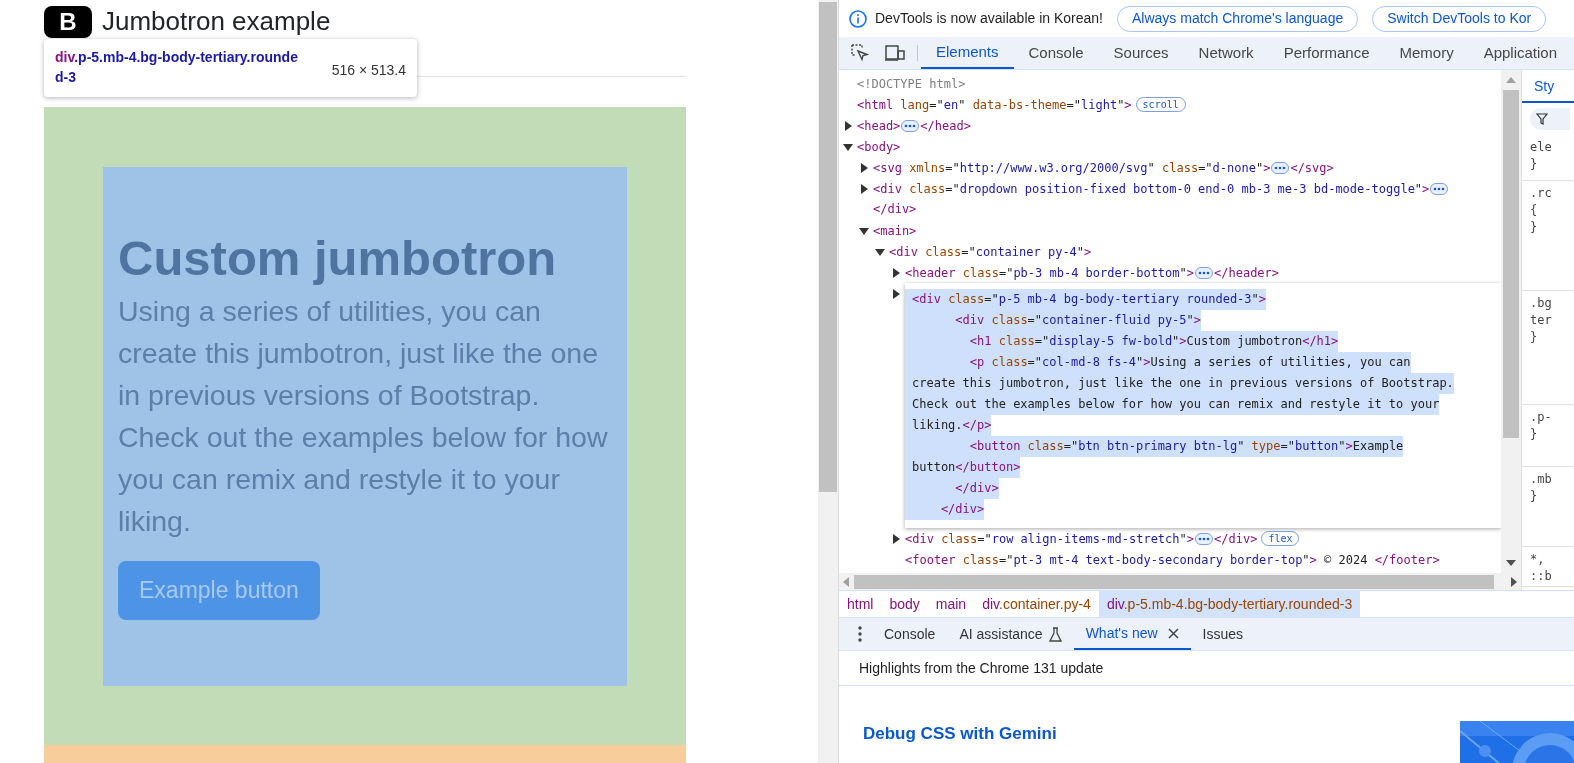  What do you see at coordinates (1426, 53) in the screenshot?
I see `devtools-tab: Memory` at bounding box center [1426, 53].